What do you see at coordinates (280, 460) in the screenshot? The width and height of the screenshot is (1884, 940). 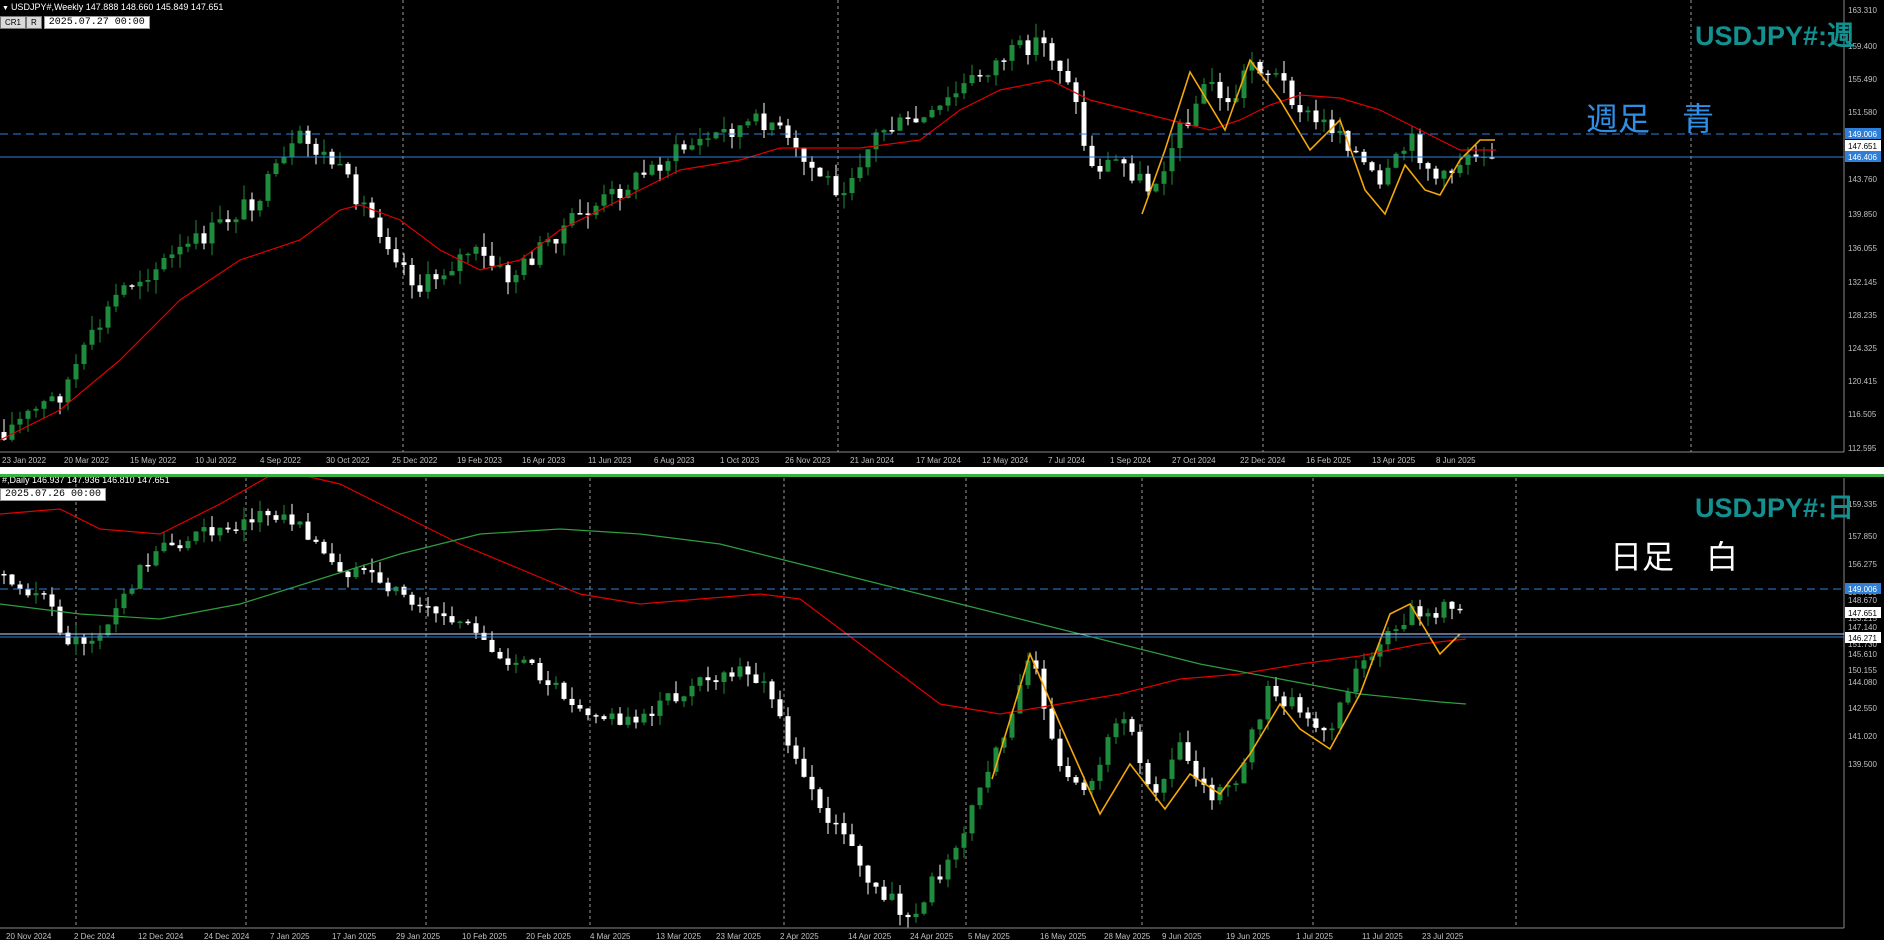 I see `time-axis-label: 4 Sep 2022` at bounding box center [280, 460].